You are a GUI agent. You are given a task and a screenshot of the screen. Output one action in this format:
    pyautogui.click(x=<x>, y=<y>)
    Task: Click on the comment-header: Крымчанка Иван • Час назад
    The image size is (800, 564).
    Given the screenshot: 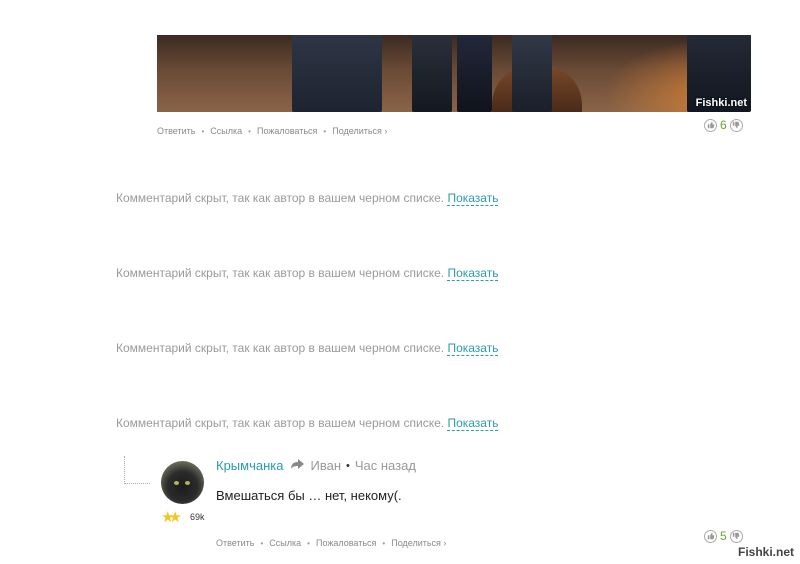 What is the action you would take?
    pyautogui.click(x=316, y=465)
    